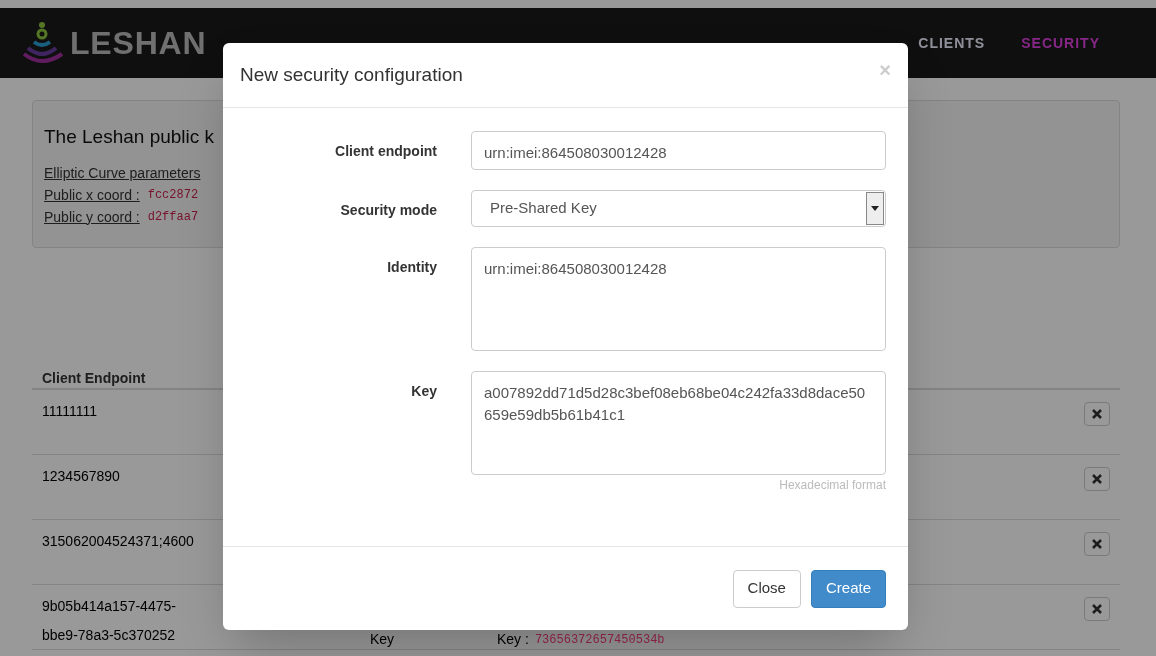 This screenshot has height=656, width=1156. What do you see at coordinates (678, 150) in the screenshot?
I see `input-field: urn:imei:864508030012428` at bounding box center [678, 150].